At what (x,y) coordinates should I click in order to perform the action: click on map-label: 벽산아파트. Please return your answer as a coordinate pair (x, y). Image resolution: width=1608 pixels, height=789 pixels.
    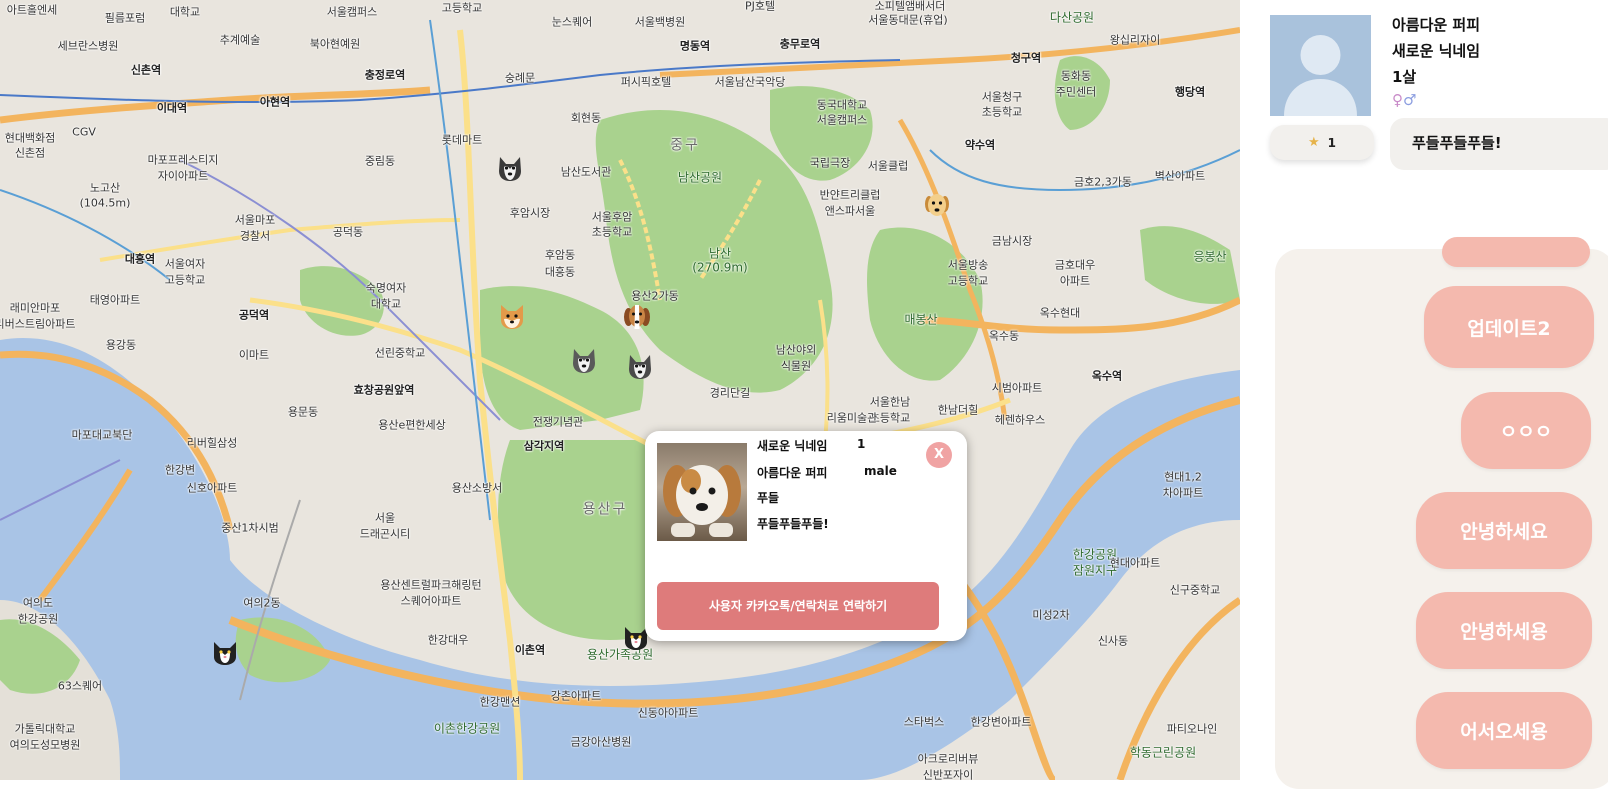
    Looking at the image, I should click on (1180, 176).